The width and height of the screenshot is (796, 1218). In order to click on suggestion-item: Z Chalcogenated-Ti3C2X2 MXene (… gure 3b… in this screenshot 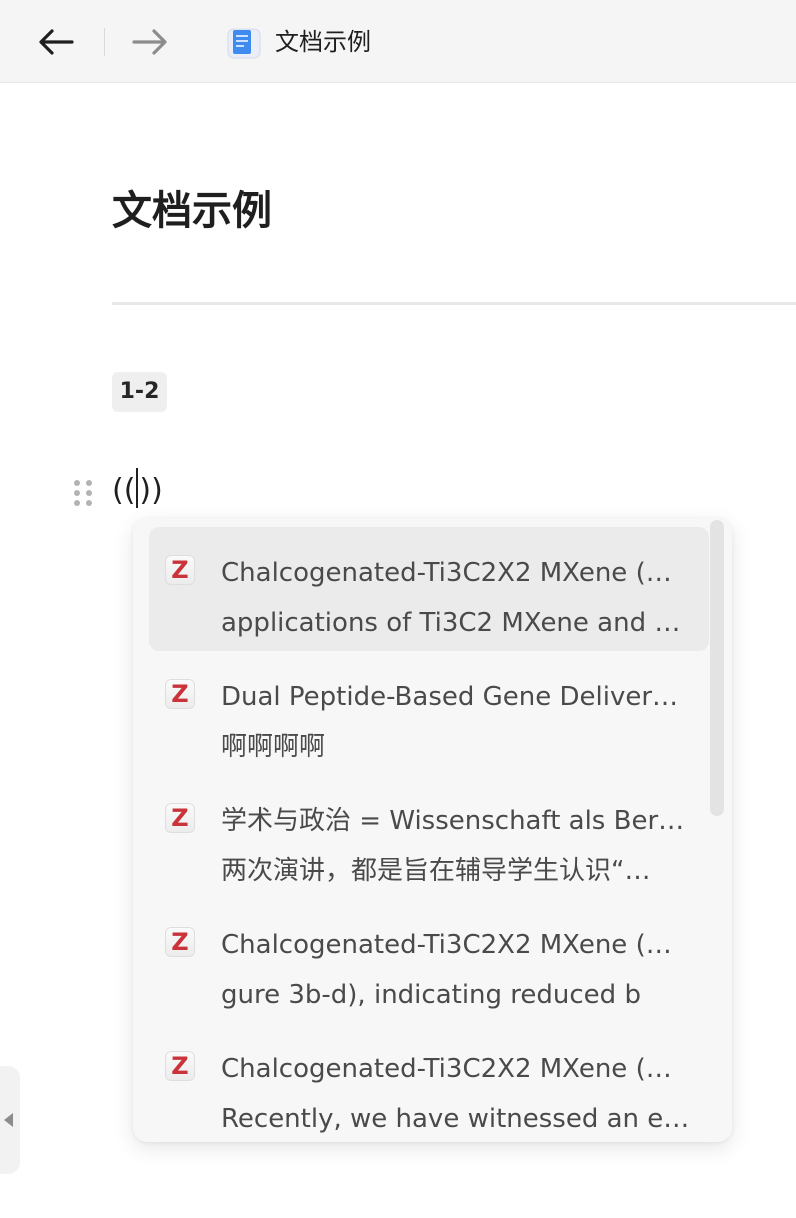, I will do `click(429, 961)`.